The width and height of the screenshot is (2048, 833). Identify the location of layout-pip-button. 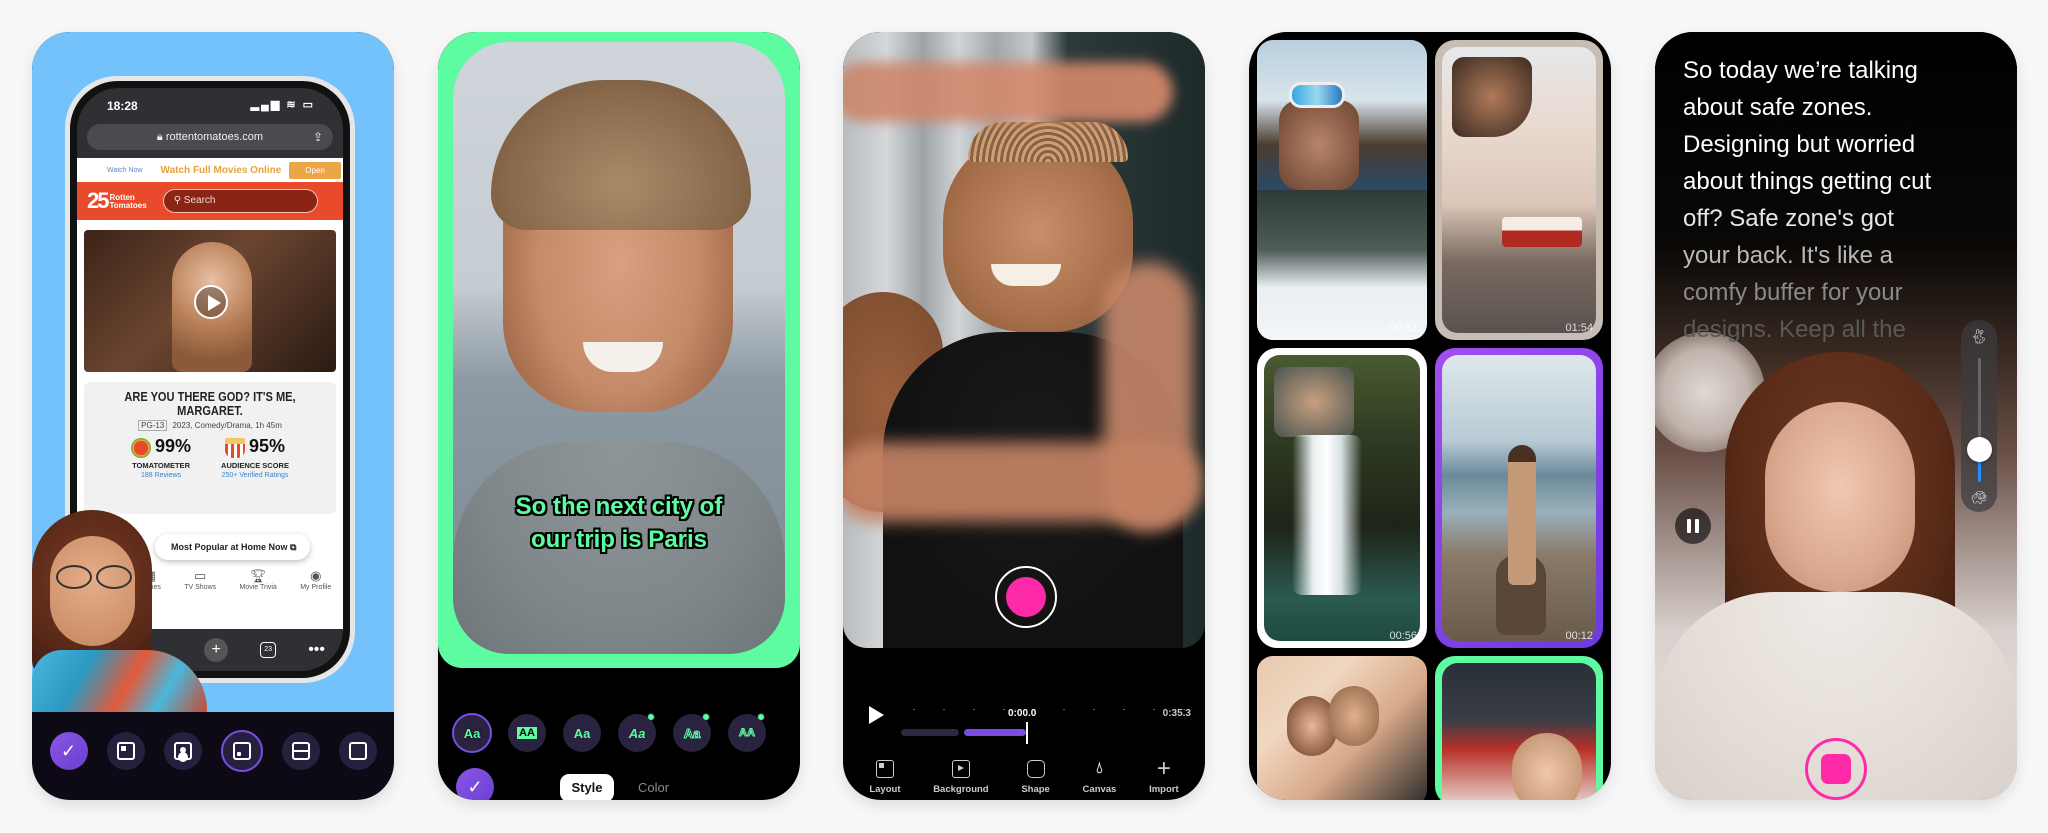
(241, 751).